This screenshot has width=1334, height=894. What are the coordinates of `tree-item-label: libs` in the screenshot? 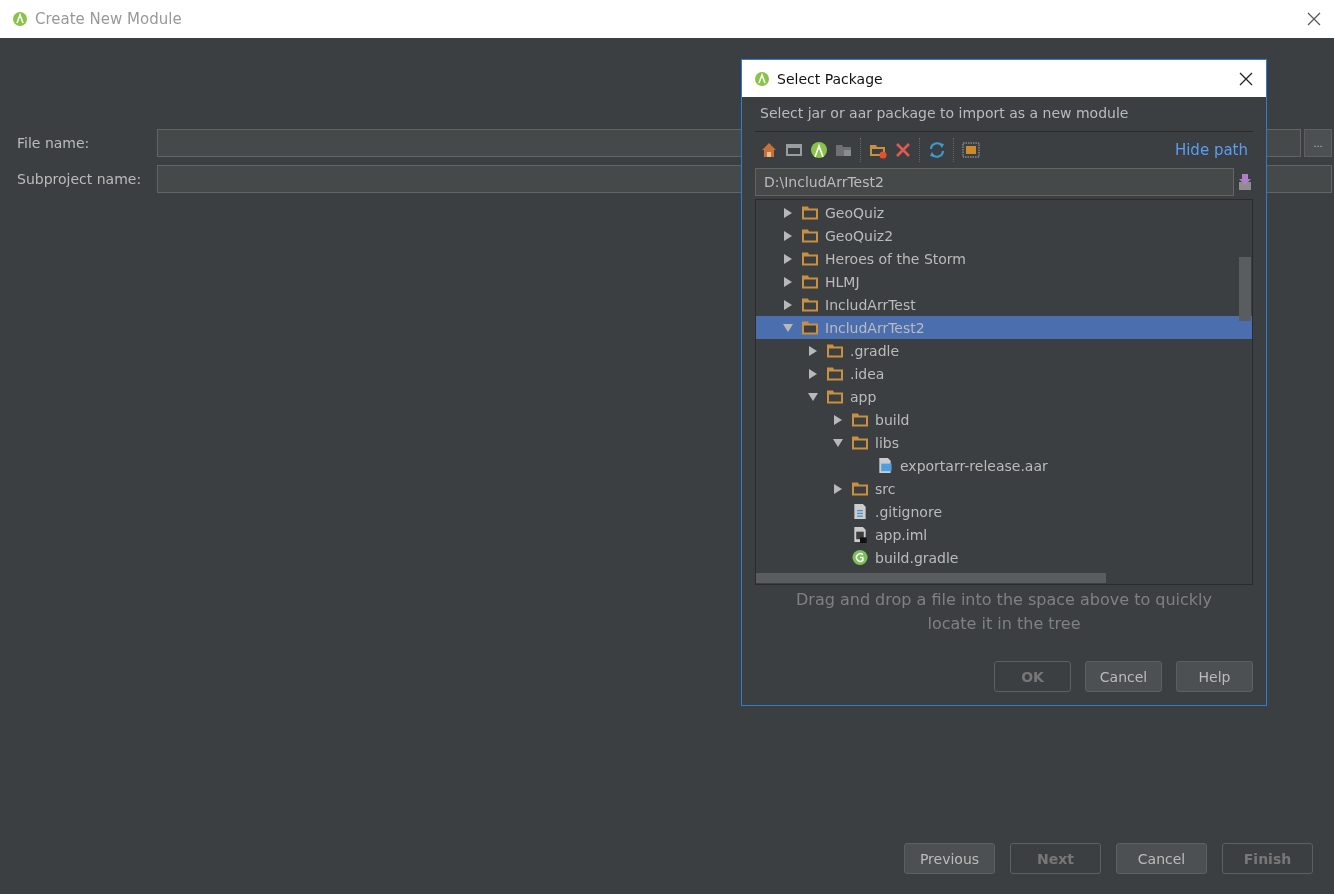 It's located at (887, 442).